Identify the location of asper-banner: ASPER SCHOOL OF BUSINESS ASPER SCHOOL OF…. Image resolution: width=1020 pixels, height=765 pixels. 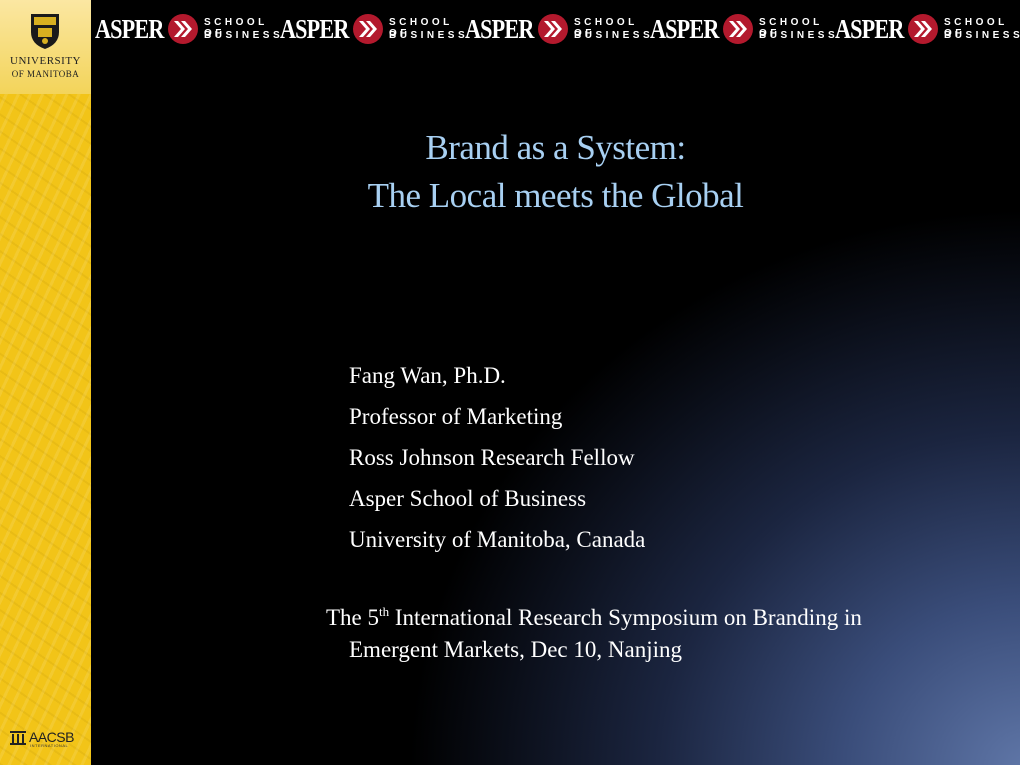
(555, 30).